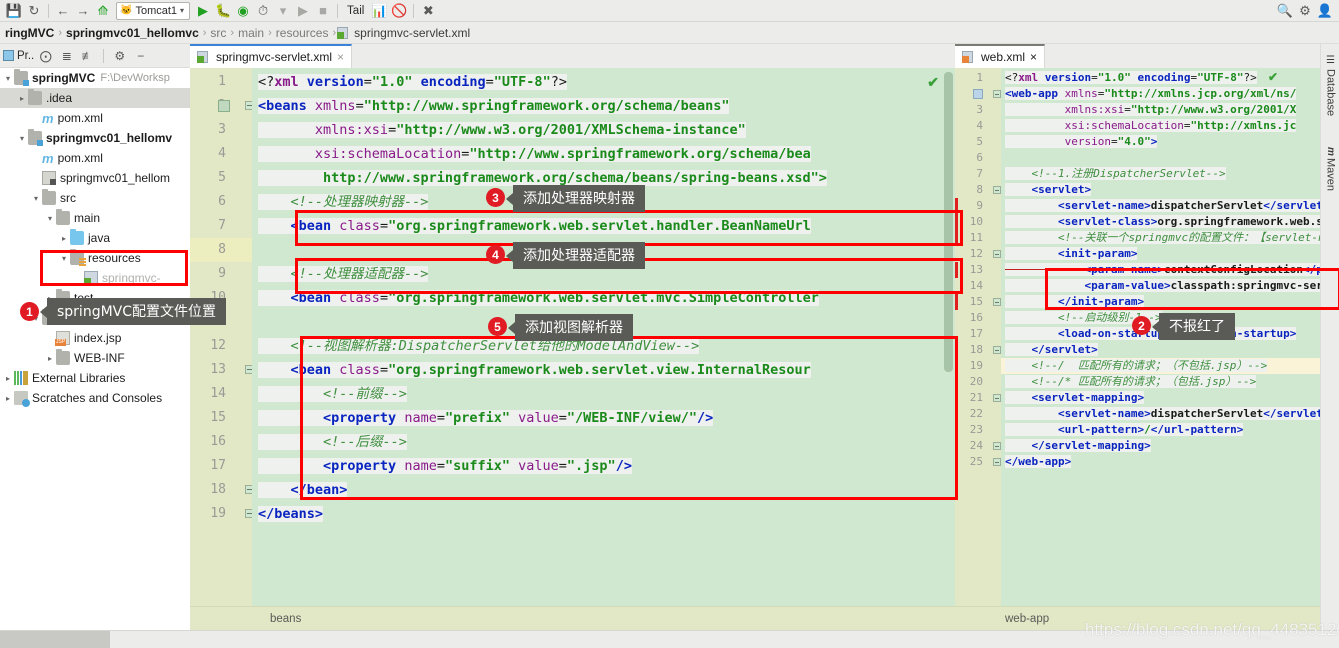 The height and width of the screenshot is (648, 1339). What do you see at coordinates (95, 258) in the screenshot?
I see `tree-item-resources: ▾ resources` at bounding box center [95, 258].